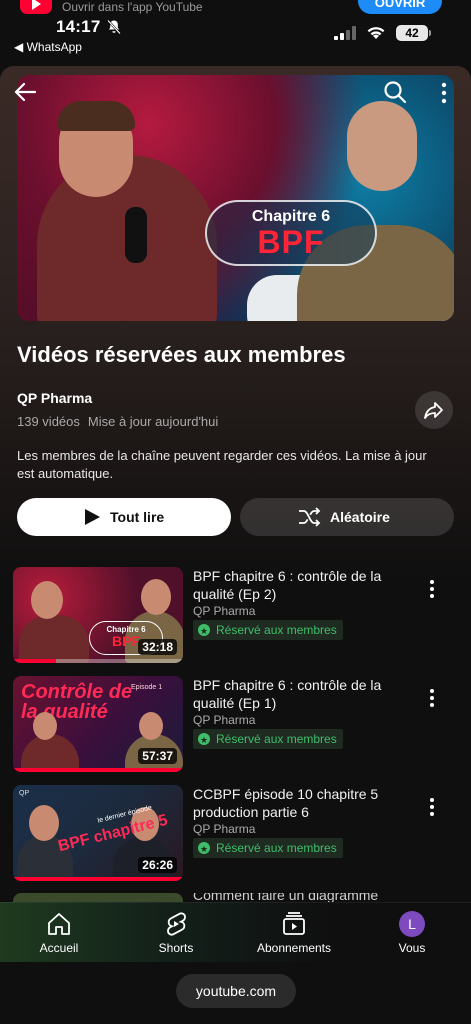 Image resolution: width=471 pixels, height=1024 pixels. I want to click on share-arrow-icon, so click(433, 410).